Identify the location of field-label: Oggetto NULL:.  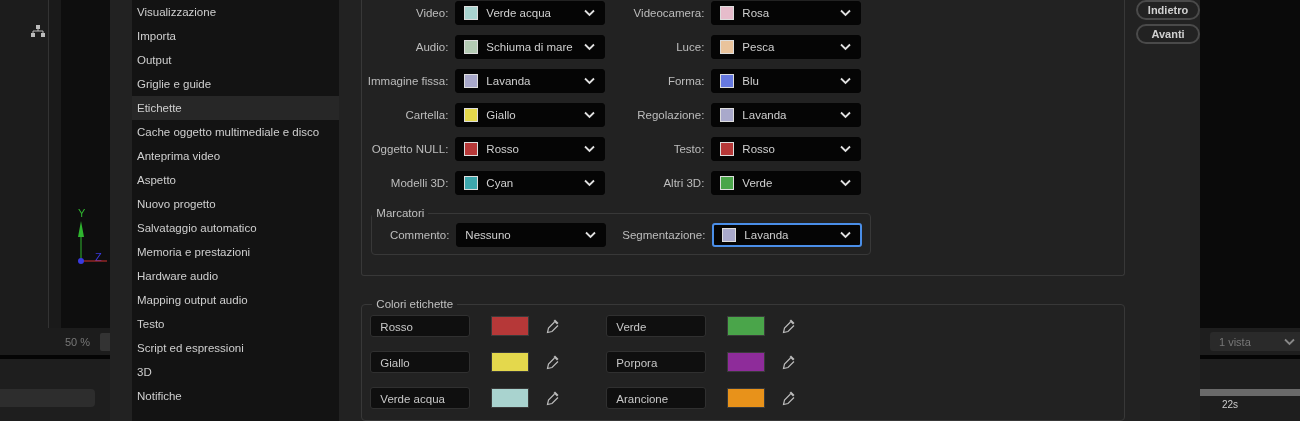
(409, 149).